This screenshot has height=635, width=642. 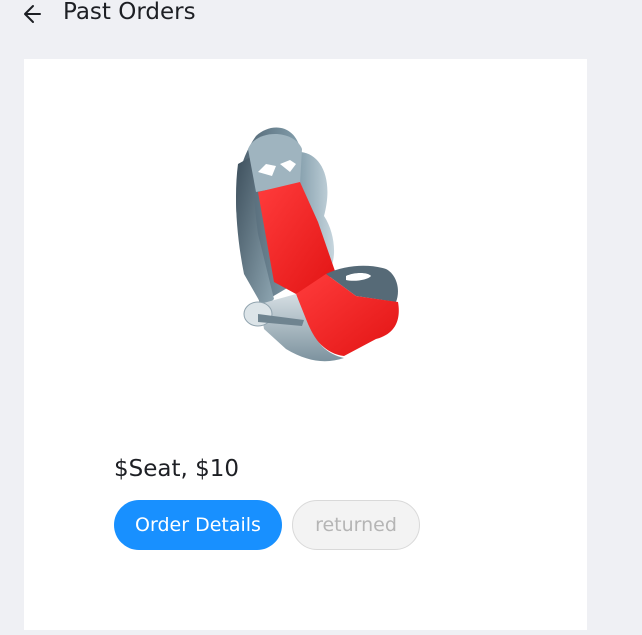 I want to click on page-header: Past Orders, so click(x=321, y=15).